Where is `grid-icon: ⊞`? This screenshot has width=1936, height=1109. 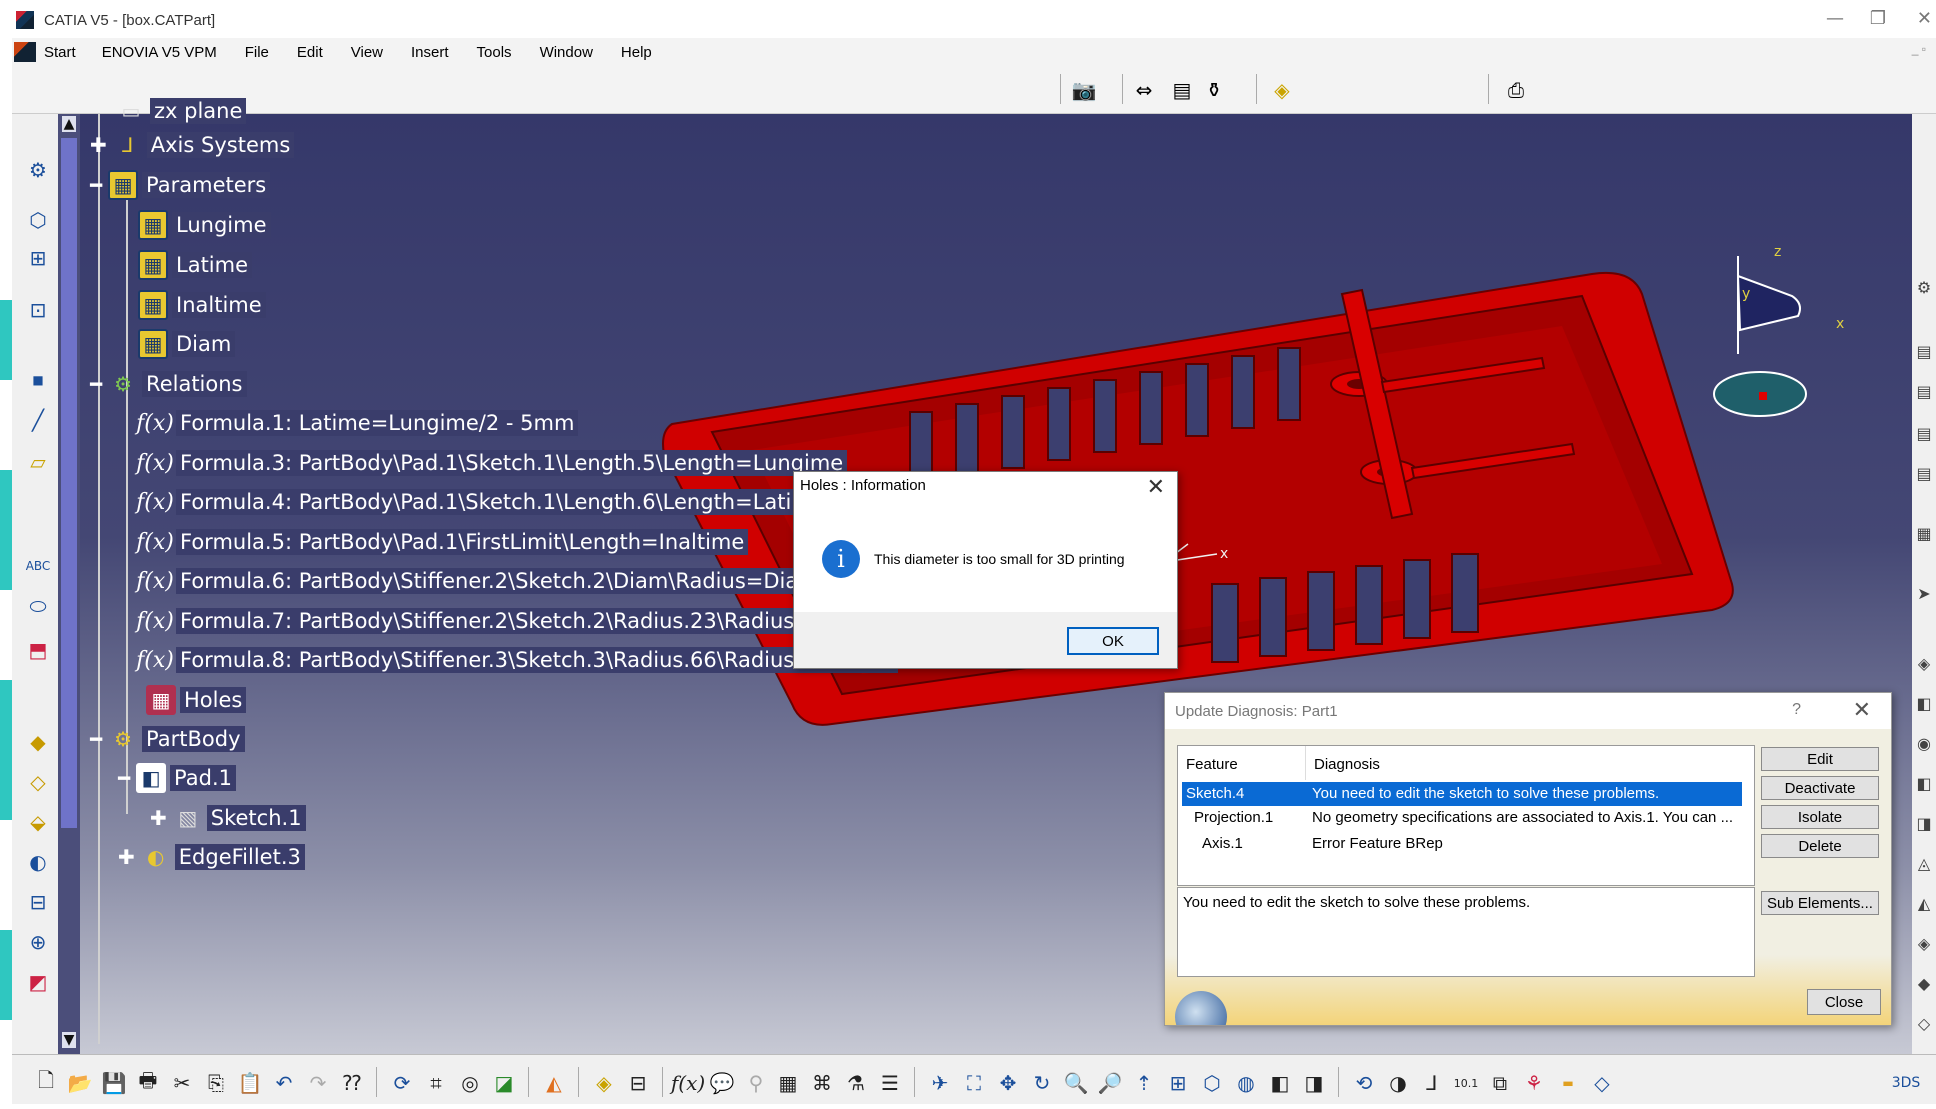 grid-icon: ⊞ is located at coordinates (38, 258).